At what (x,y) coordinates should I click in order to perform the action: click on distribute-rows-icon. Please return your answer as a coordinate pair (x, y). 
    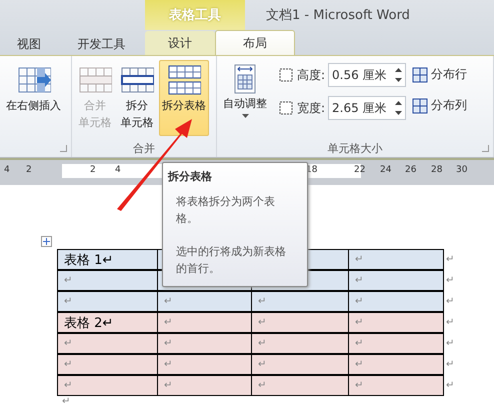
    Looking at the image, I should click on (420, 74).